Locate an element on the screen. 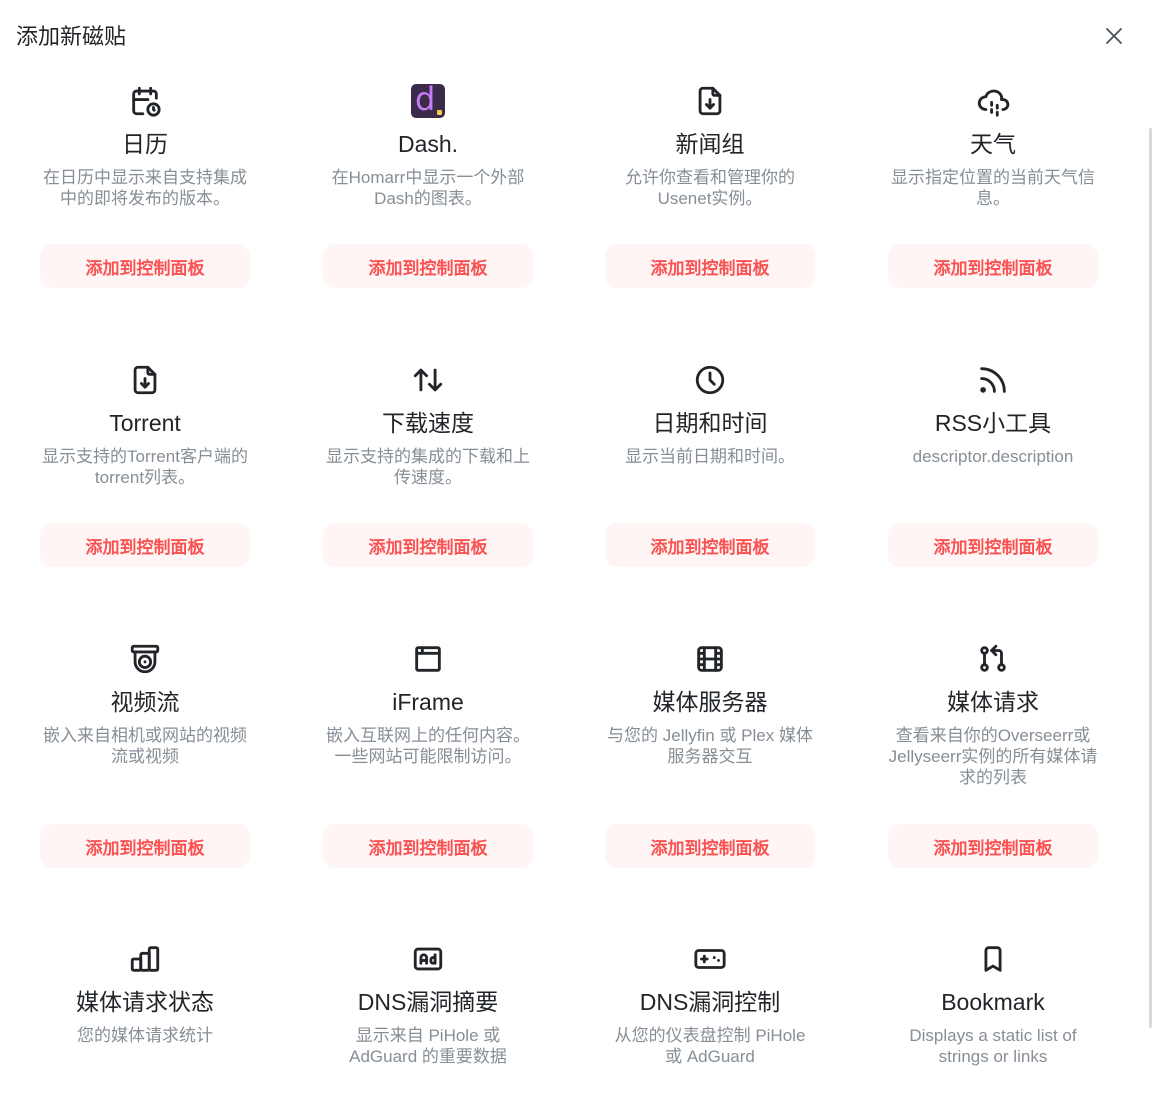  movie-icon is located at coordinates (710, 659).